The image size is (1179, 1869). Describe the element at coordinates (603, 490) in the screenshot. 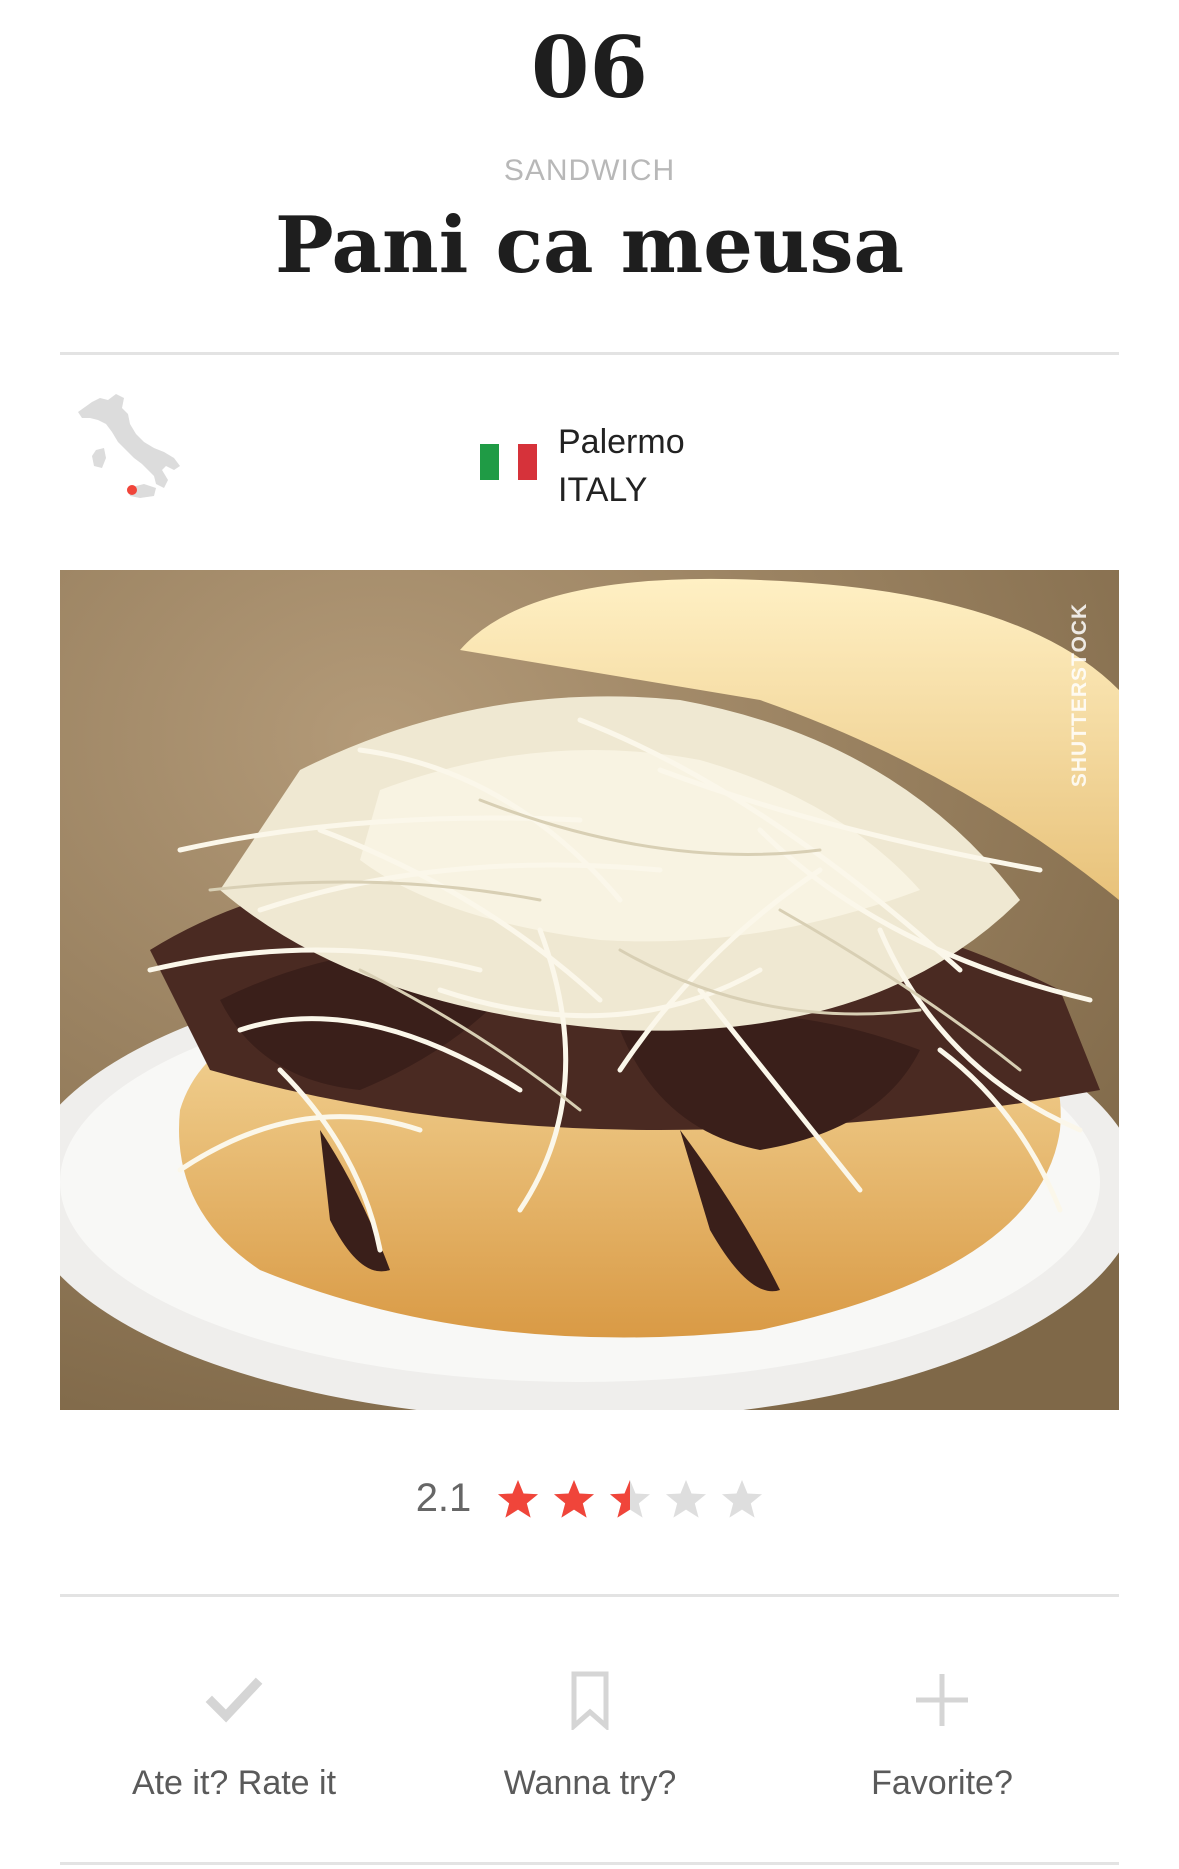

I see `location-country: ITALY` at that location.